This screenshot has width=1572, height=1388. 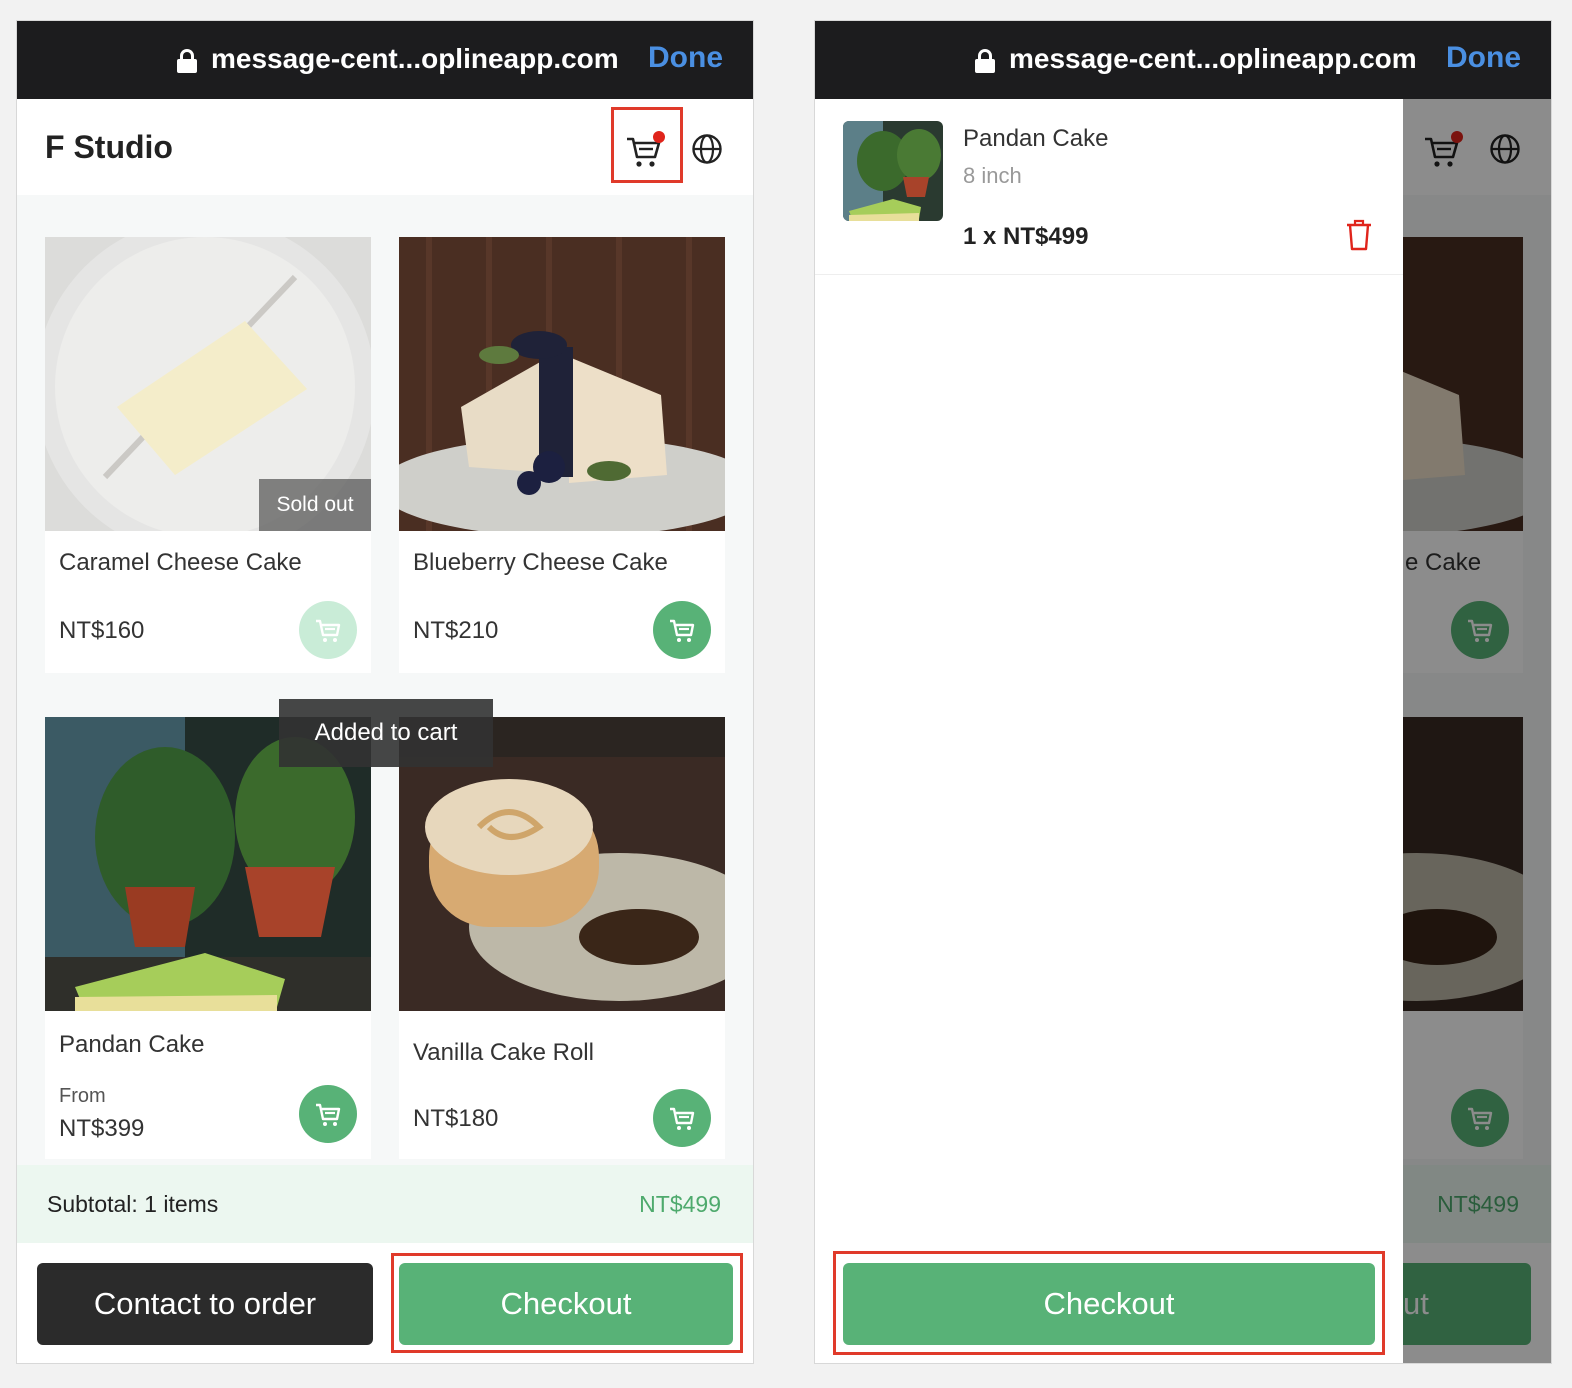 What do you see at coordinates (680, 1204) in the screenshot?
I see `subtotal-amount: NT$499` at bounding box center [680, 1204].